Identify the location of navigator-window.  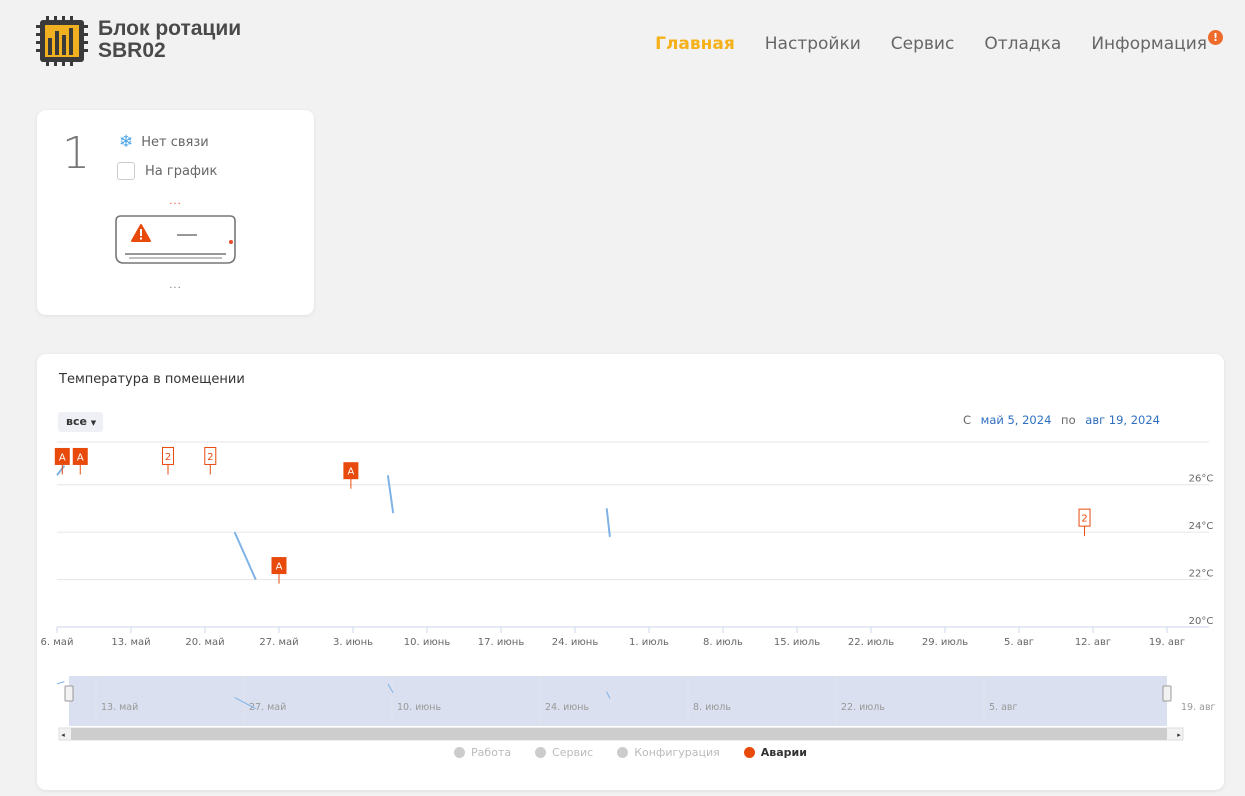
(618, 701).